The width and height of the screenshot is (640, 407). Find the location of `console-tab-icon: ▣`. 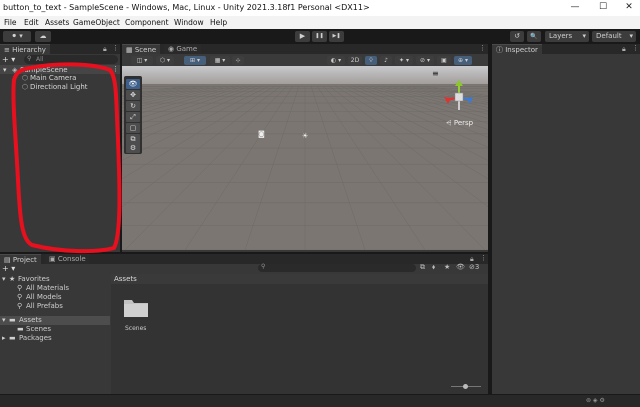

console-tab-icon: ▣ is located at coordinates (53, 259).